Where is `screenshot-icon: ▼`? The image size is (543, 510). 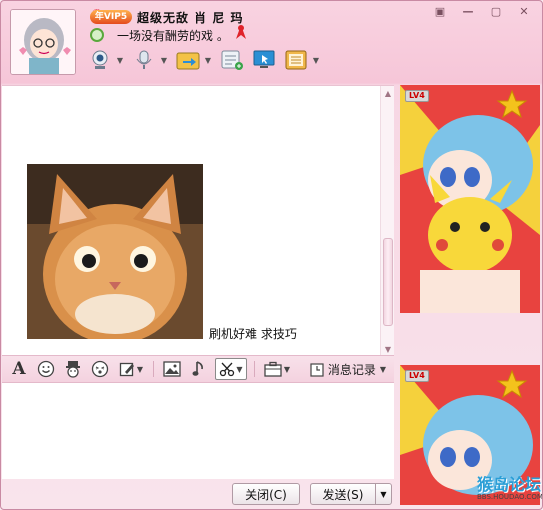 screenshot-icon: ▼ is located at coordinates (231, 369).